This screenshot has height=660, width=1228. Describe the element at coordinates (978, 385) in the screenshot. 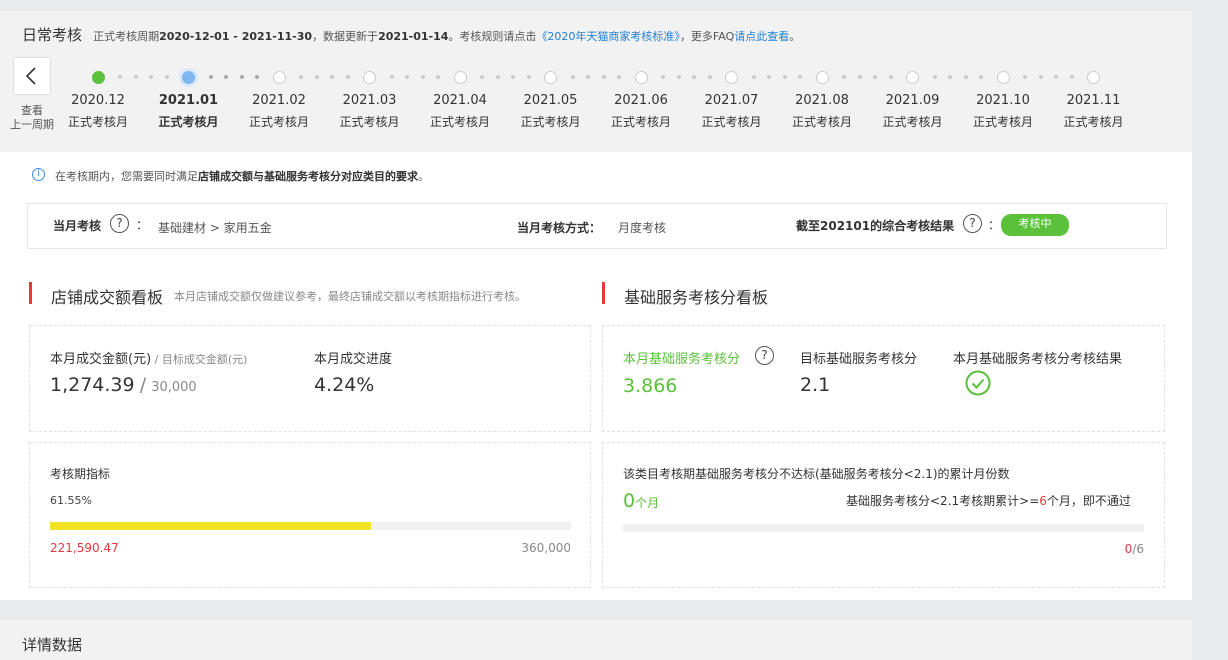

I see `check-circle-icon` at that location.